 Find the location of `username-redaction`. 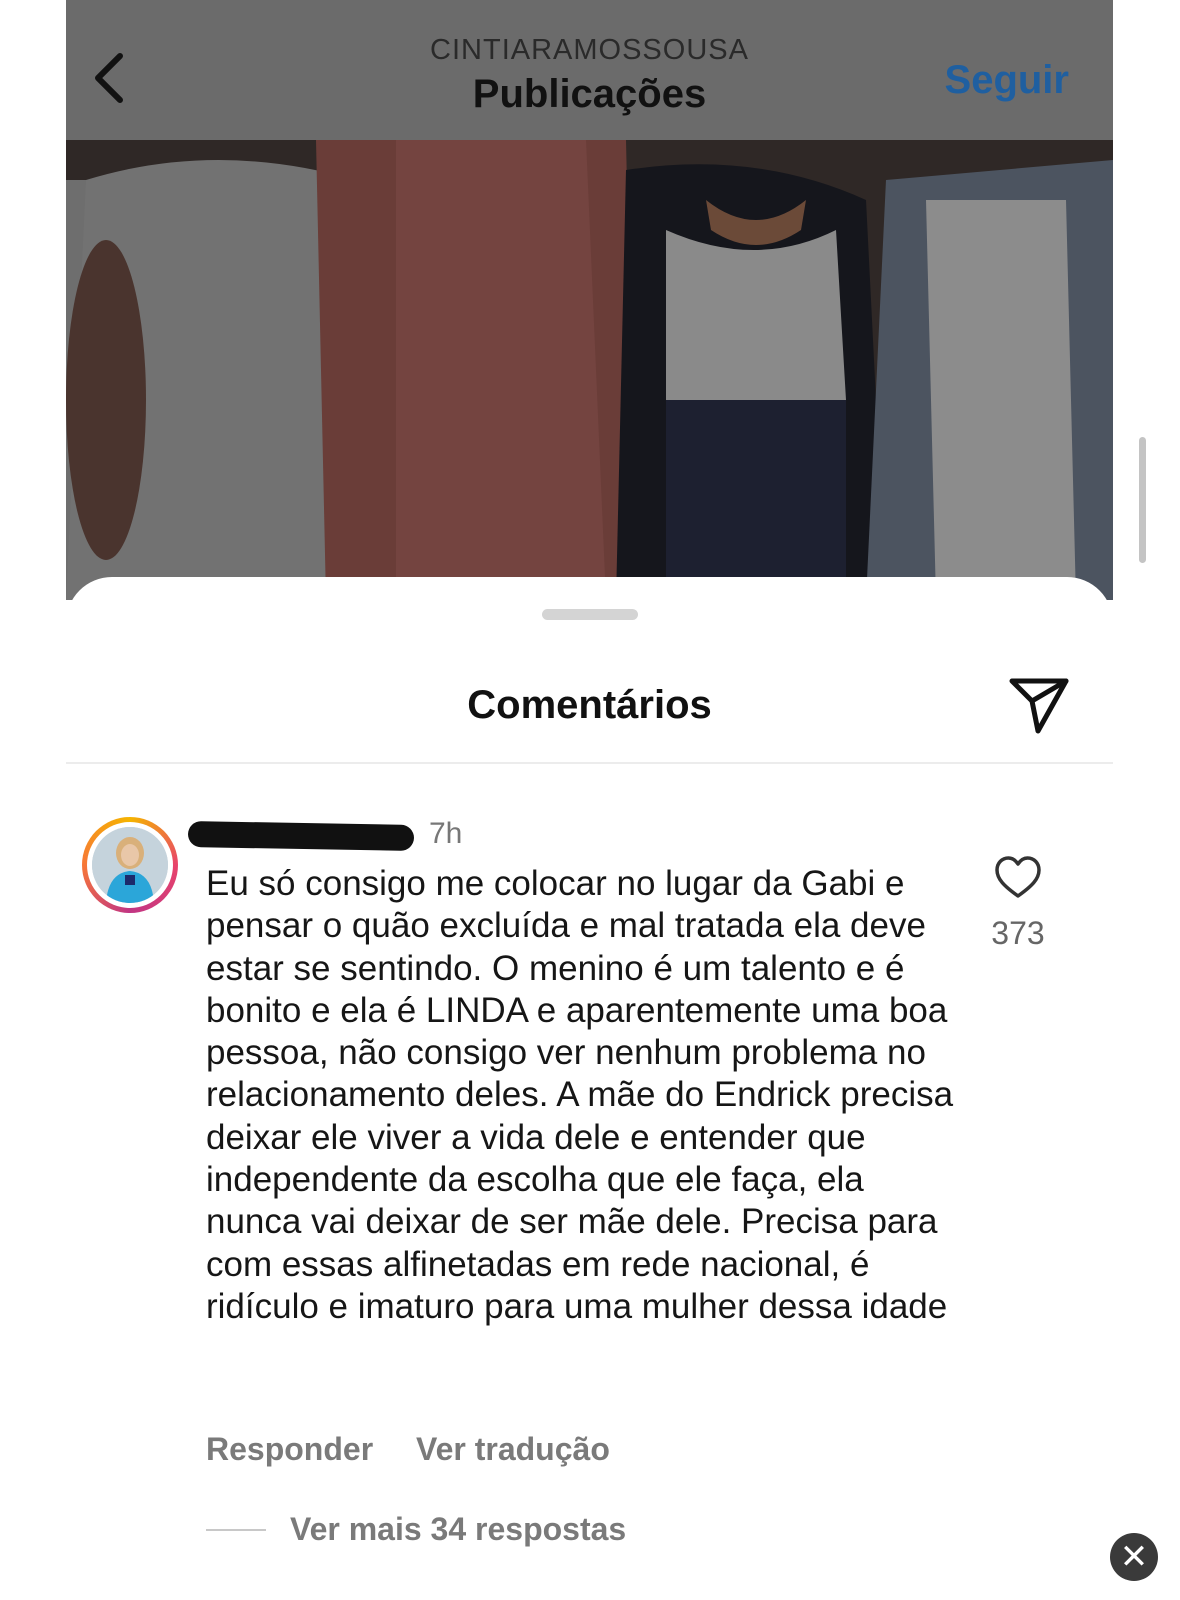

username-redaction is located at coordinates (301, 836).